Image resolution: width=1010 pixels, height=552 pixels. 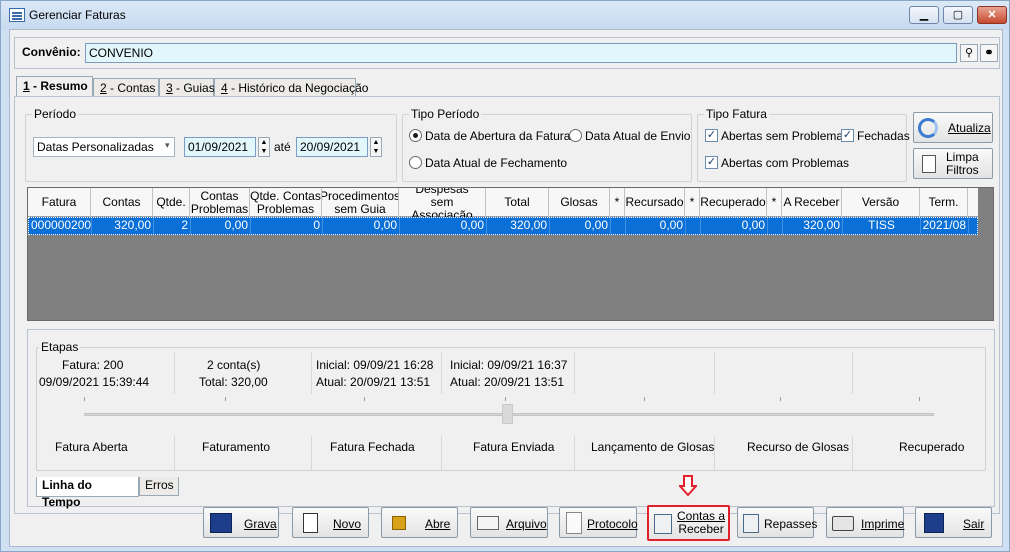 I want to click on radio-abertura, so click(x=415, y=135).